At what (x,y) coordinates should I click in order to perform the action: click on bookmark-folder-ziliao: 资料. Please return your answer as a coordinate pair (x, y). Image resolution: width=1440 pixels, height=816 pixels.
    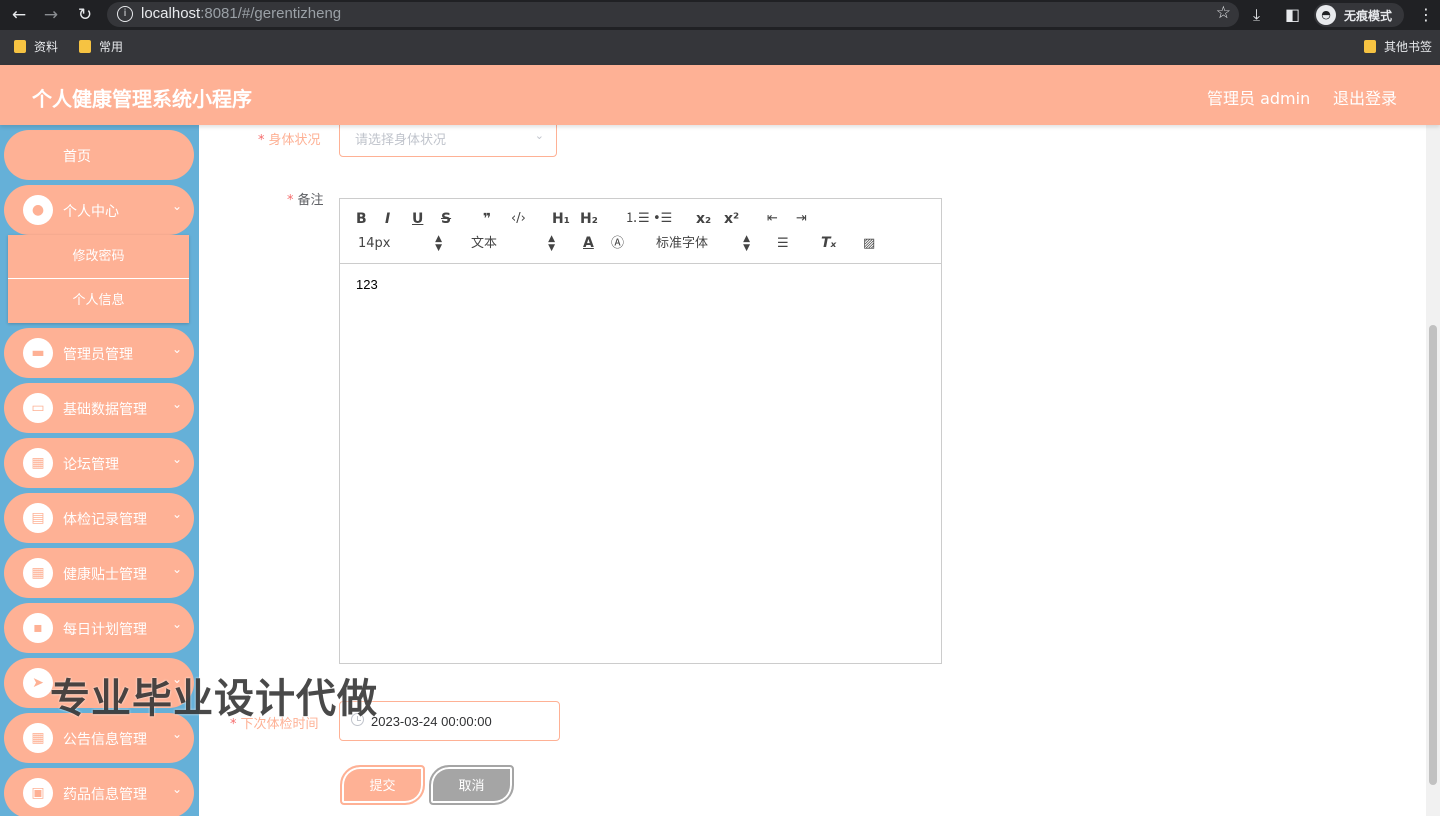
    Looking at the image, I should click on (36, 47).